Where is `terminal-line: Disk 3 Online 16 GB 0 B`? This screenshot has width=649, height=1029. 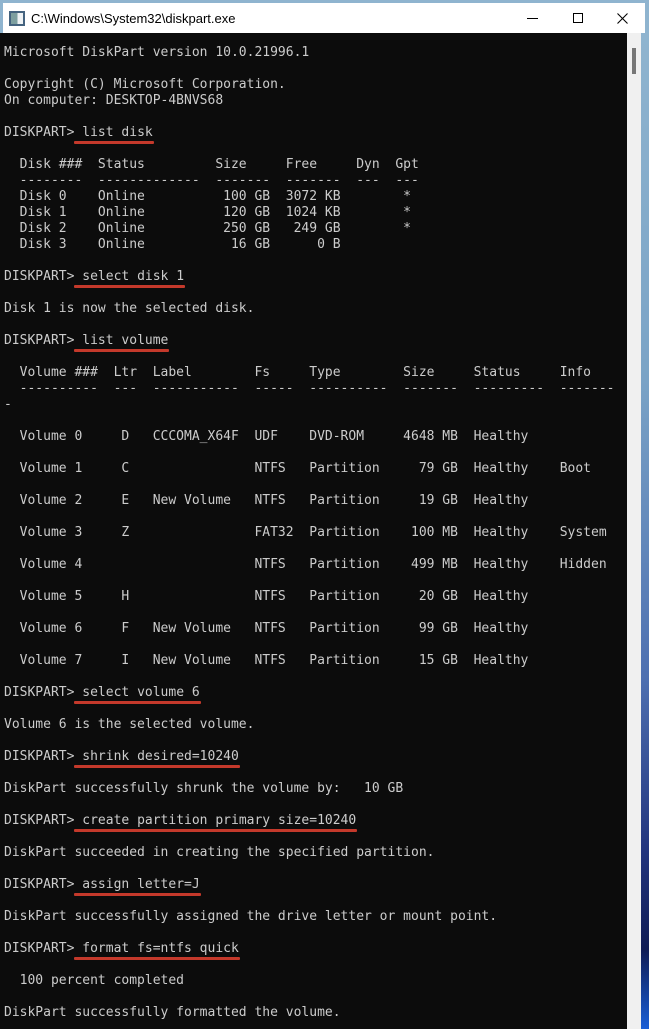
terminal-line: Disk 3 Online 16 GB 0 B is located at coordinates (172, 244).